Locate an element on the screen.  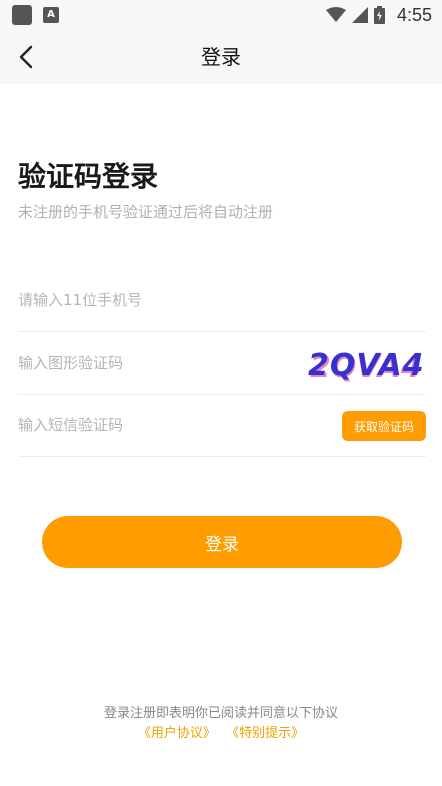
sms-code-input is located at coordinates (168, 425).